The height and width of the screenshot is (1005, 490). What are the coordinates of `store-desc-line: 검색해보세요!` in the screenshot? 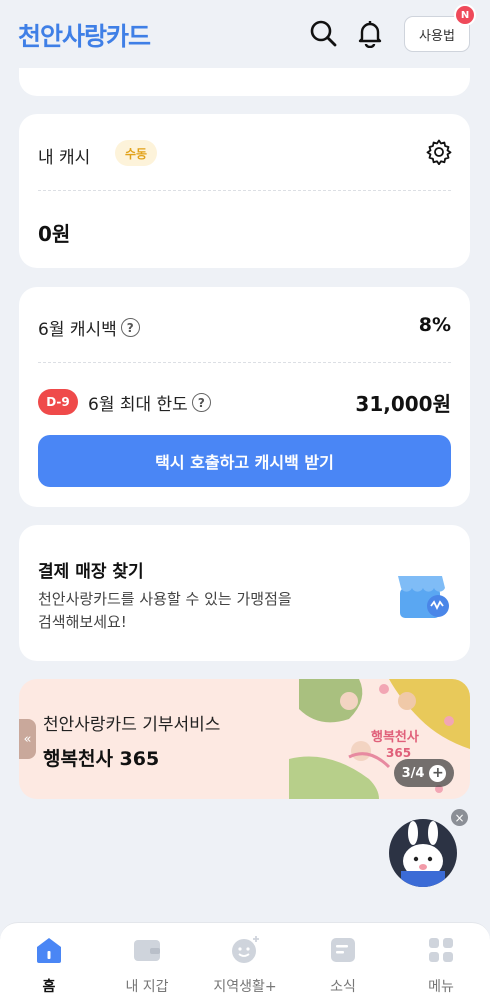 It's located at (82, 622).